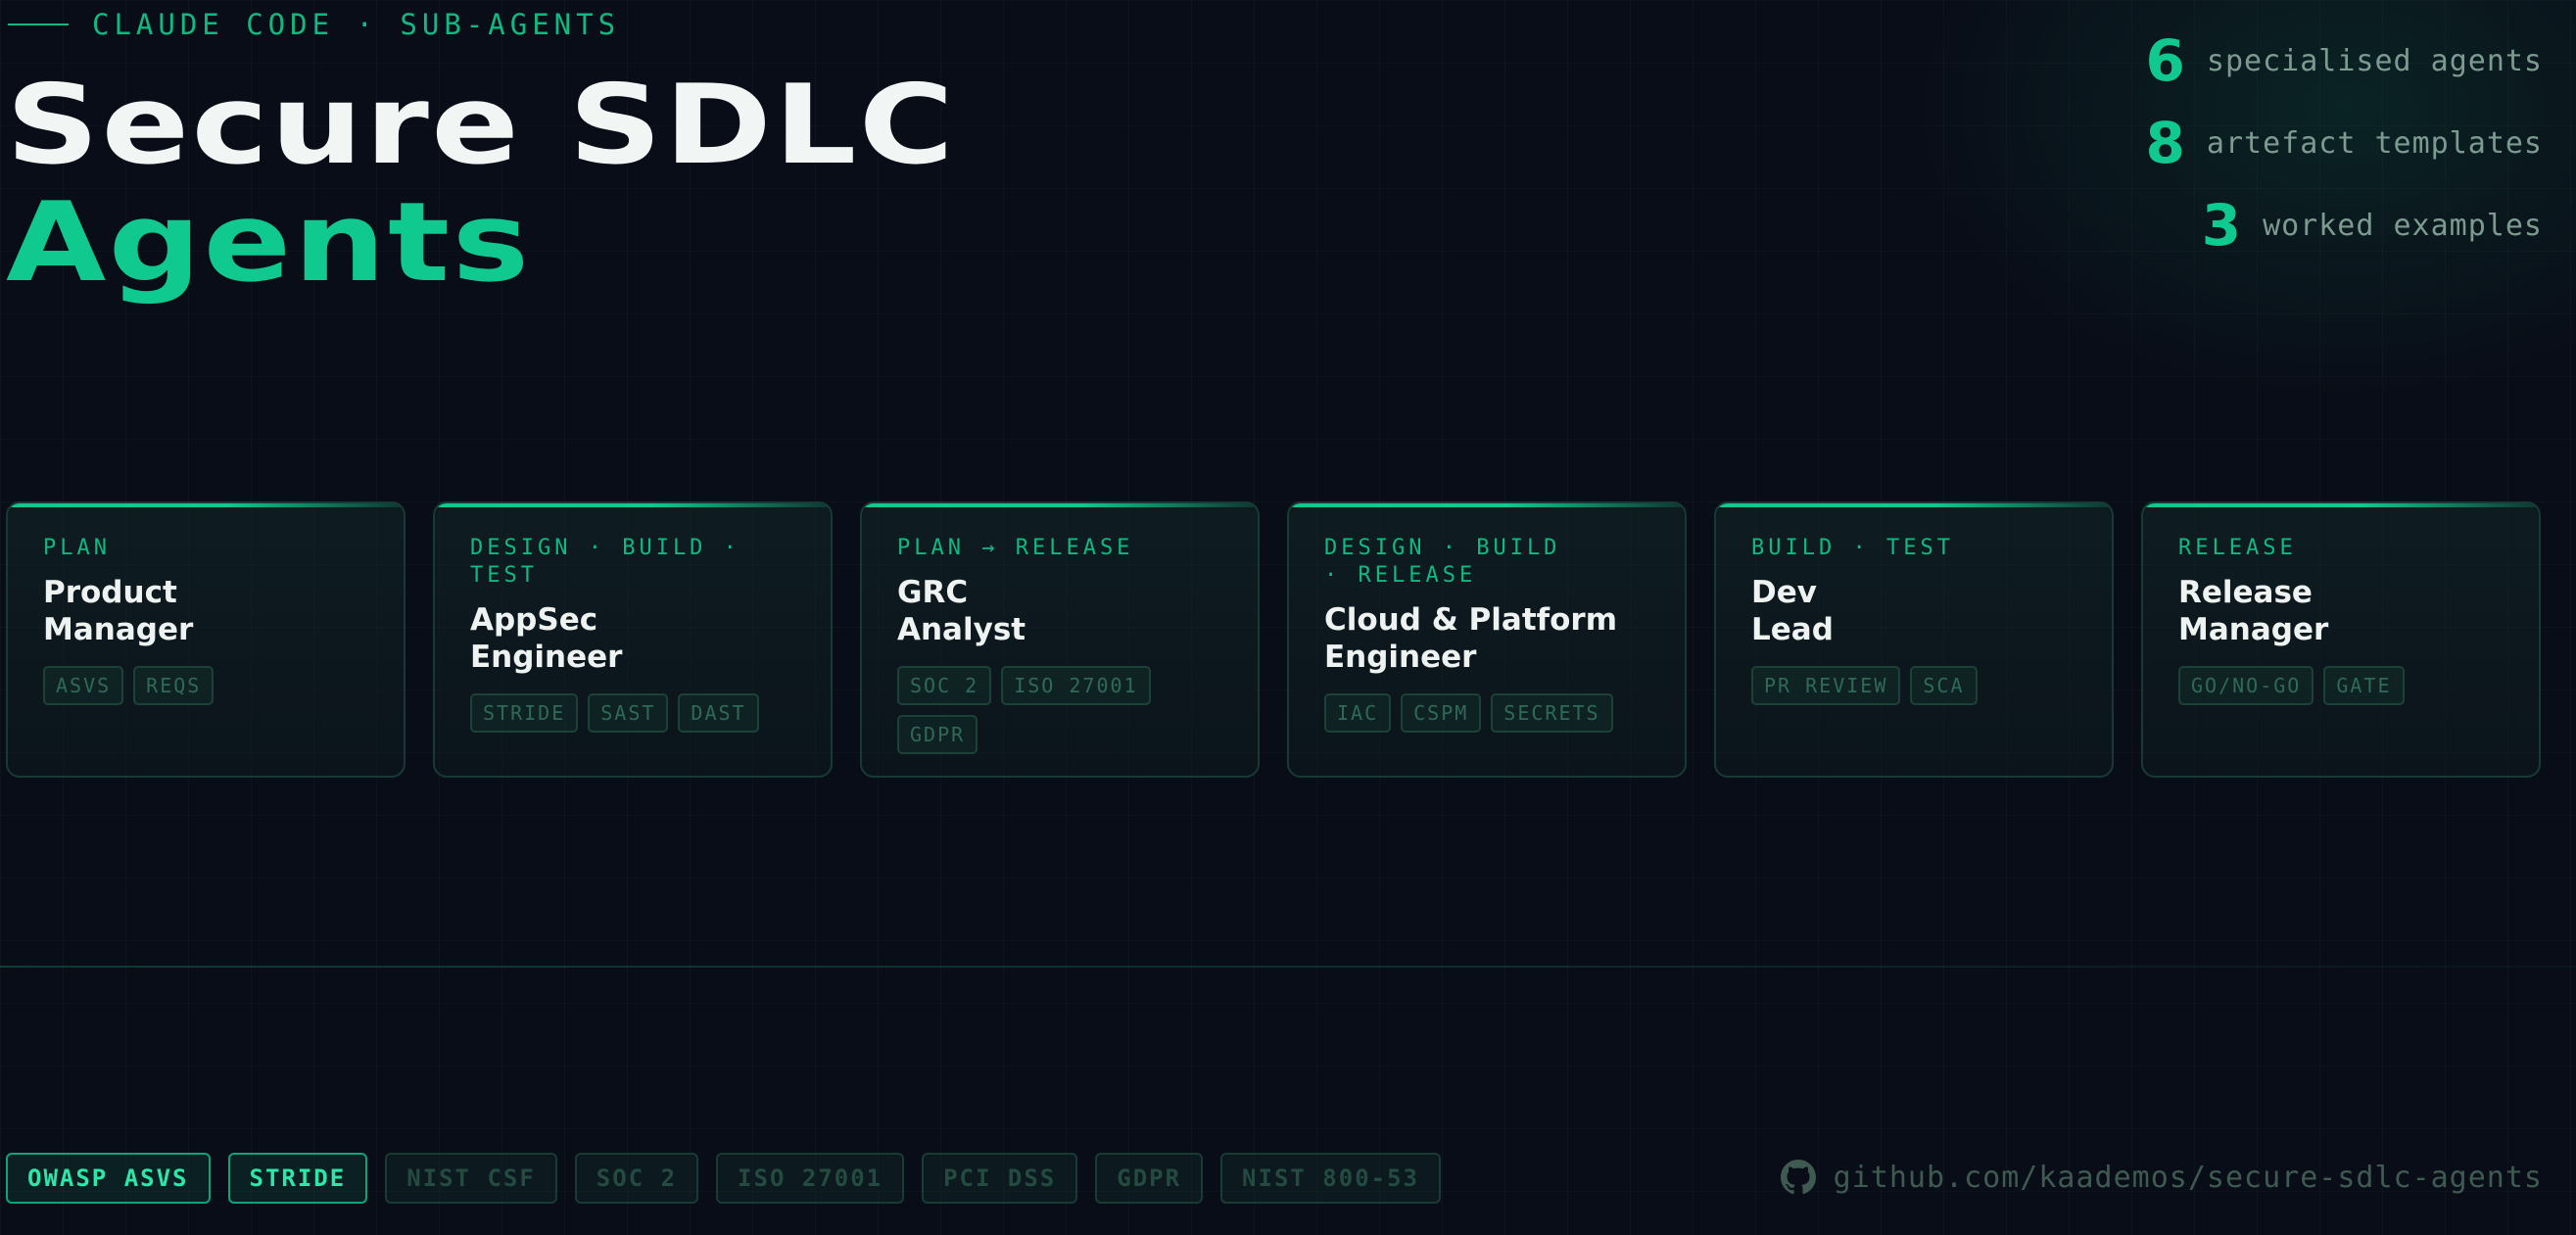 This screenshot has width=2576, height=1235. I want to click on agent-phase: PLAN → RELEASE, so click(1016, 548).